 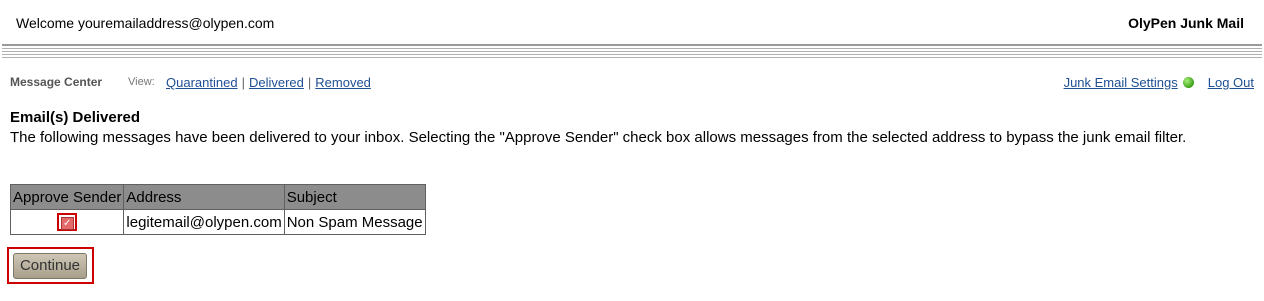 I want to click on column-header-address: Address, so click(x=204, y=197).